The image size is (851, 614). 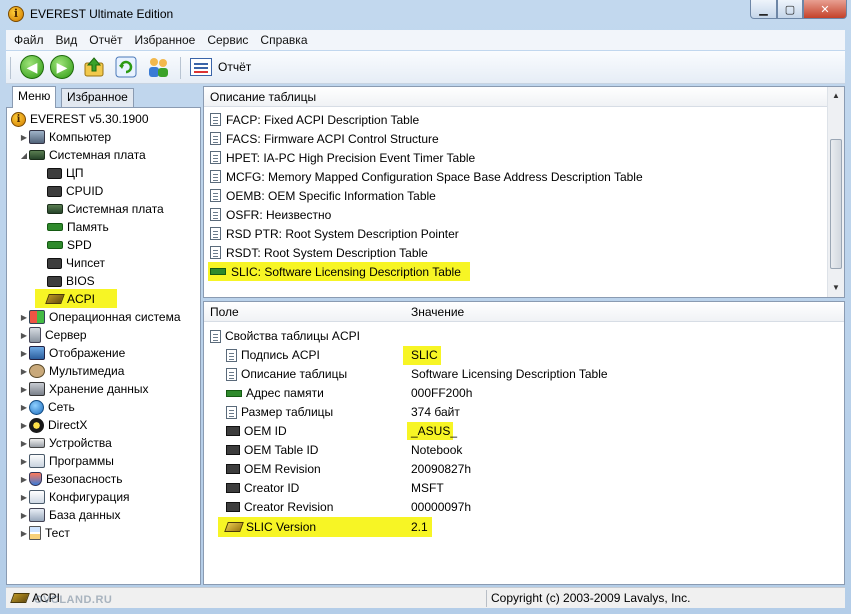 I want to click on menu-report: Отчёт, so click(x=105, y=40).